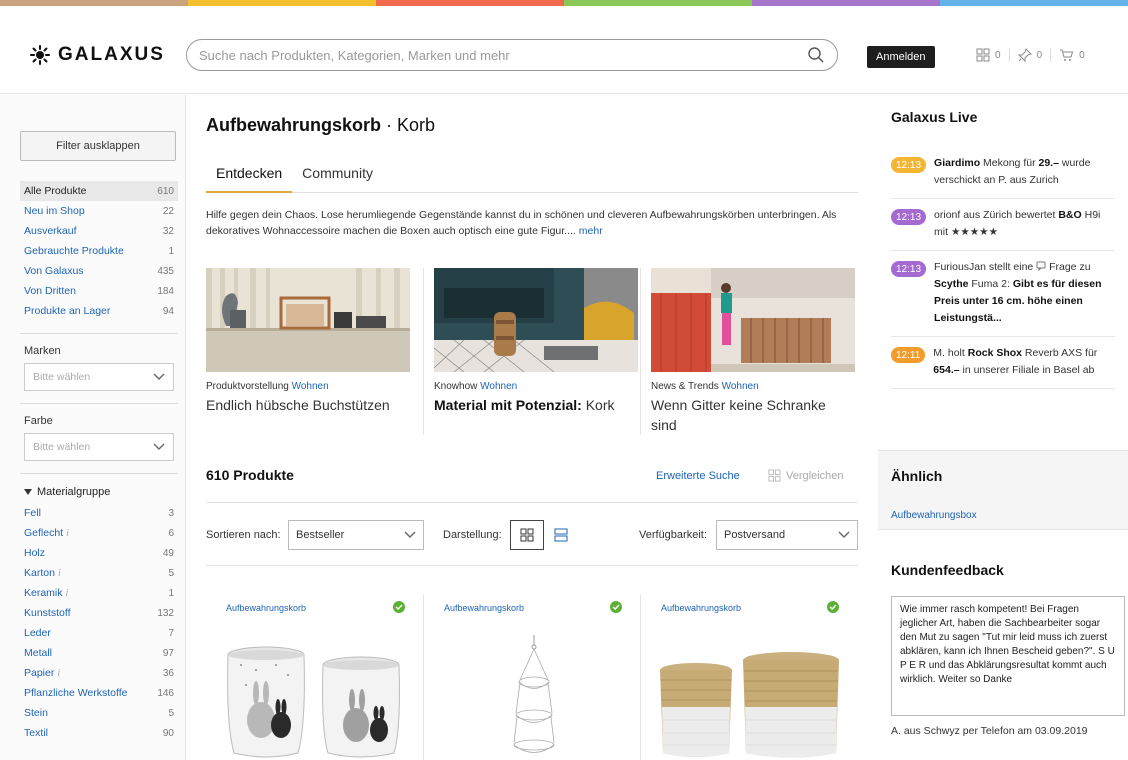 The image size is (1128, 760). Describe the element at coordinates (168, 553) in the screenshot. I see `material-count: 49` at that location.